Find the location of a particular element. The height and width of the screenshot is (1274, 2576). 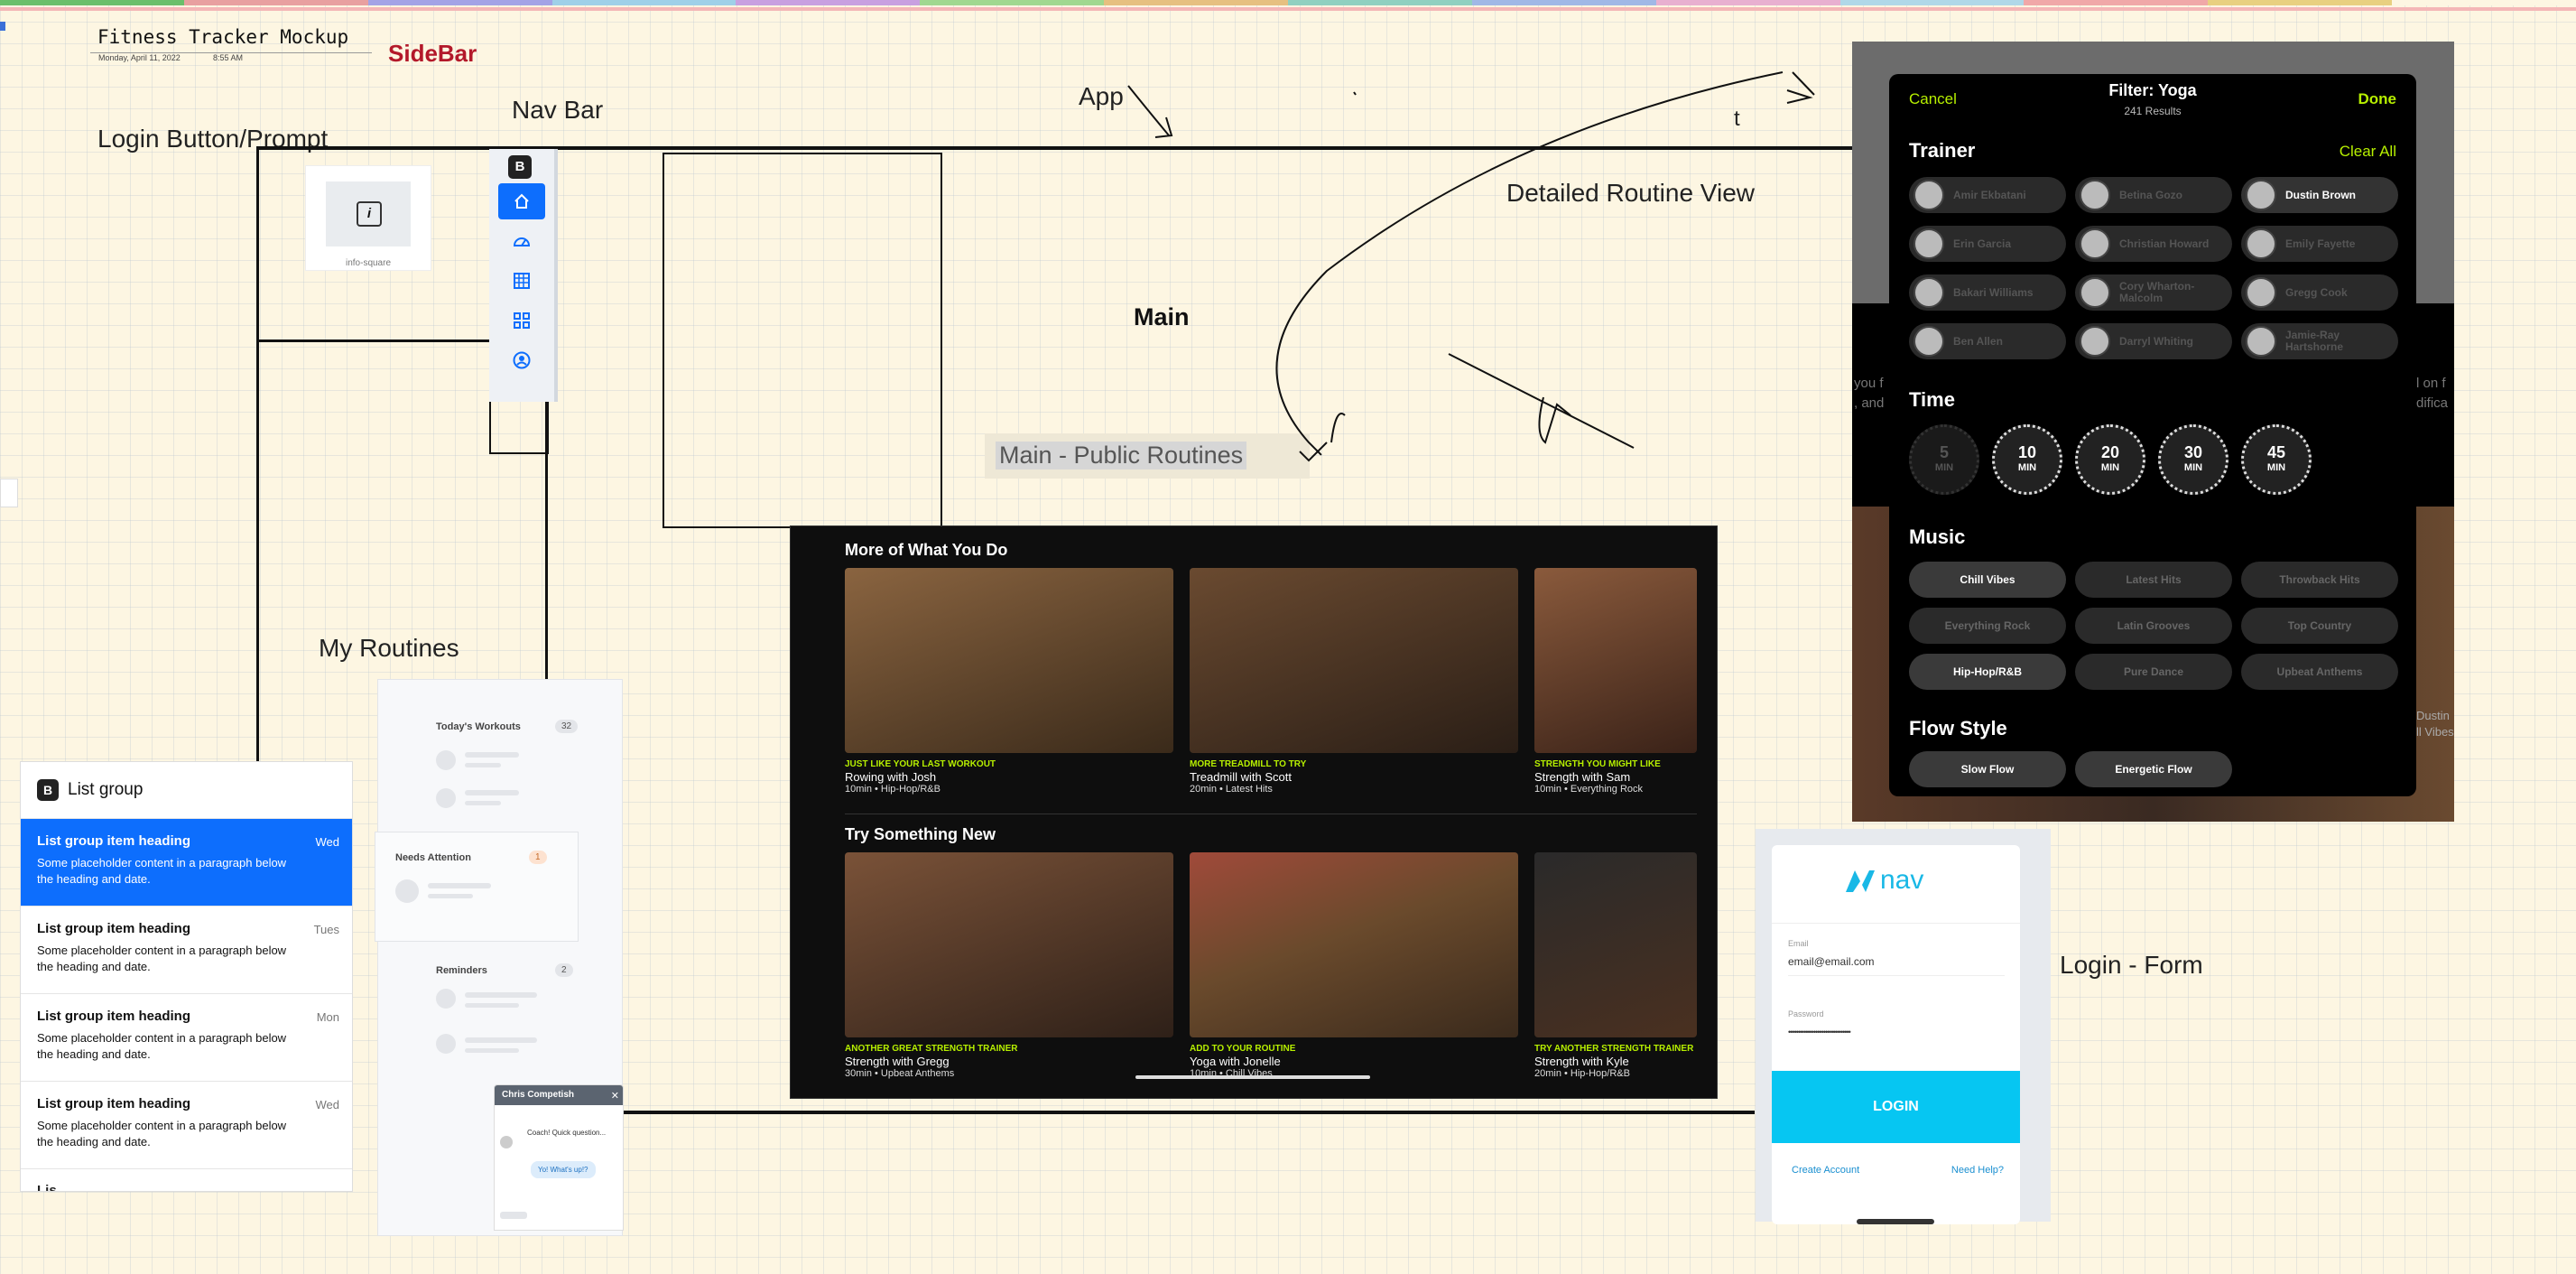

todays-workouts-heading: Today's Workouts is located at coordinates (478, 727).